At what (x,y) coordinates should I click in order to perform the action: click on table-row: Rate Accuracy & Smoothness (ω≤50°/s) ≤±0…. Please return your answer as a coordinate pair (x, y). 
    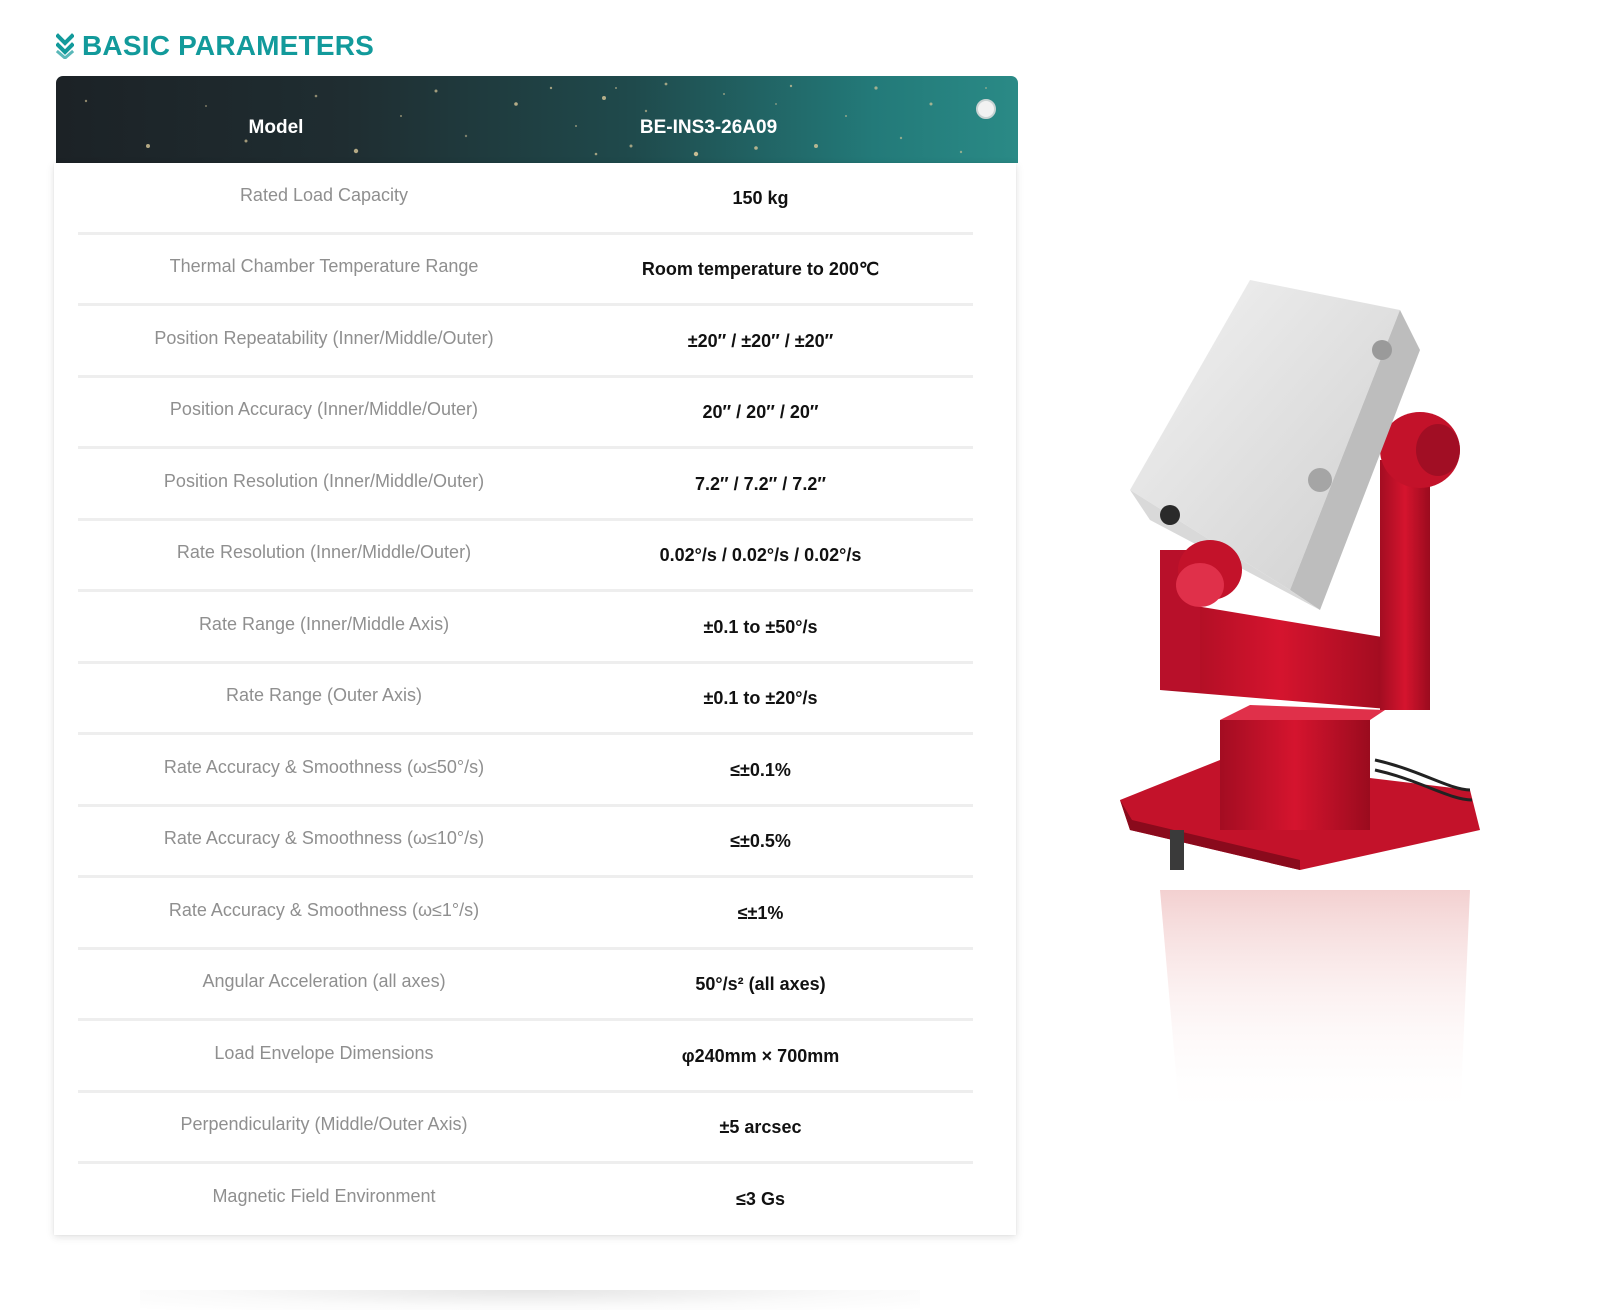
    Looking at the image, I should click on (525, 771).